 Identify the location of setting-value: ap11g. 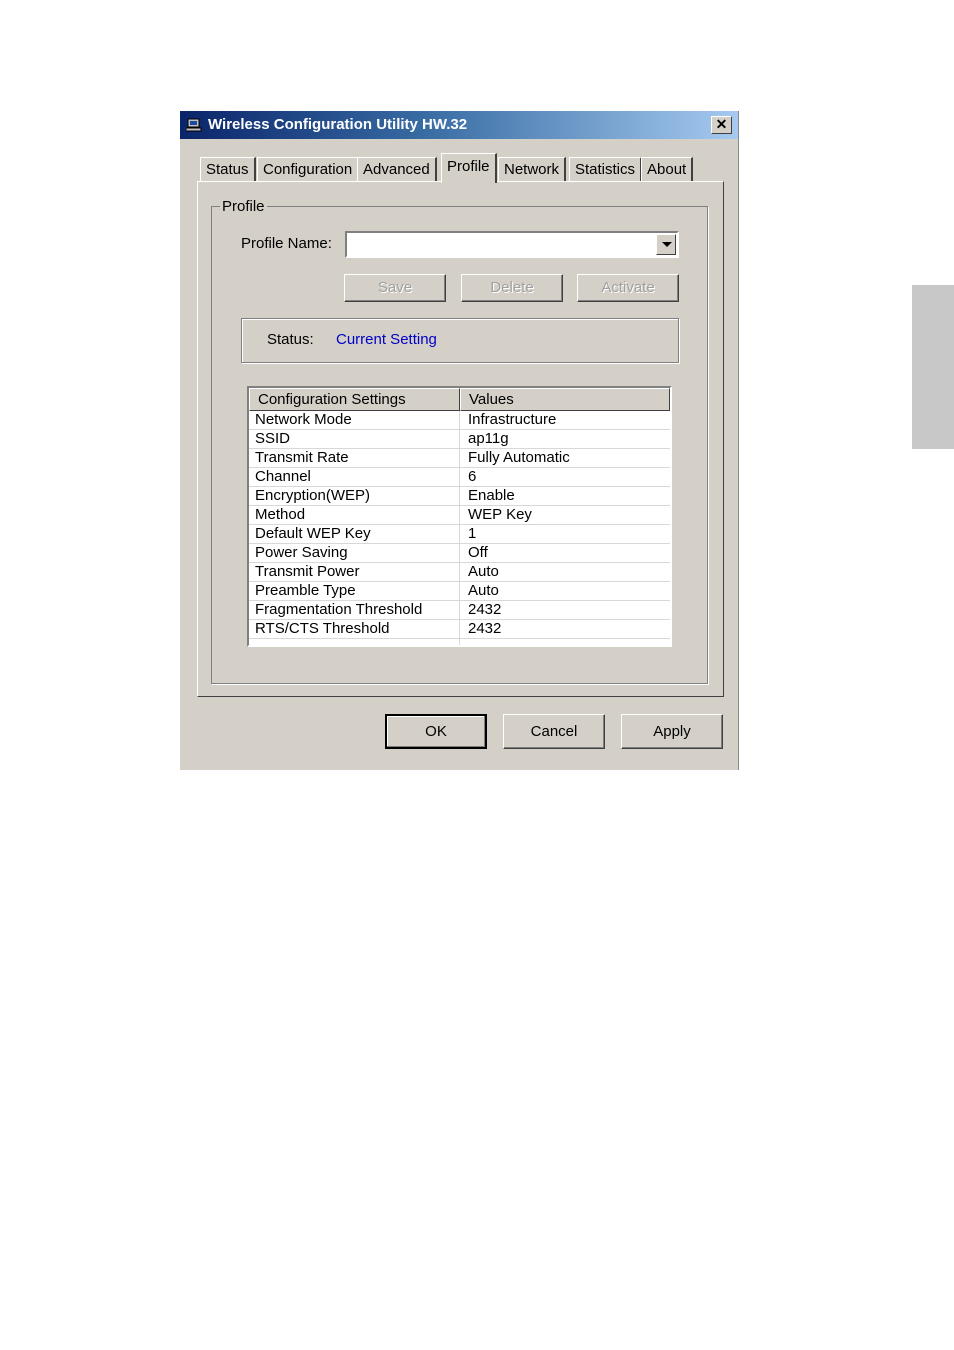
(488, 438).